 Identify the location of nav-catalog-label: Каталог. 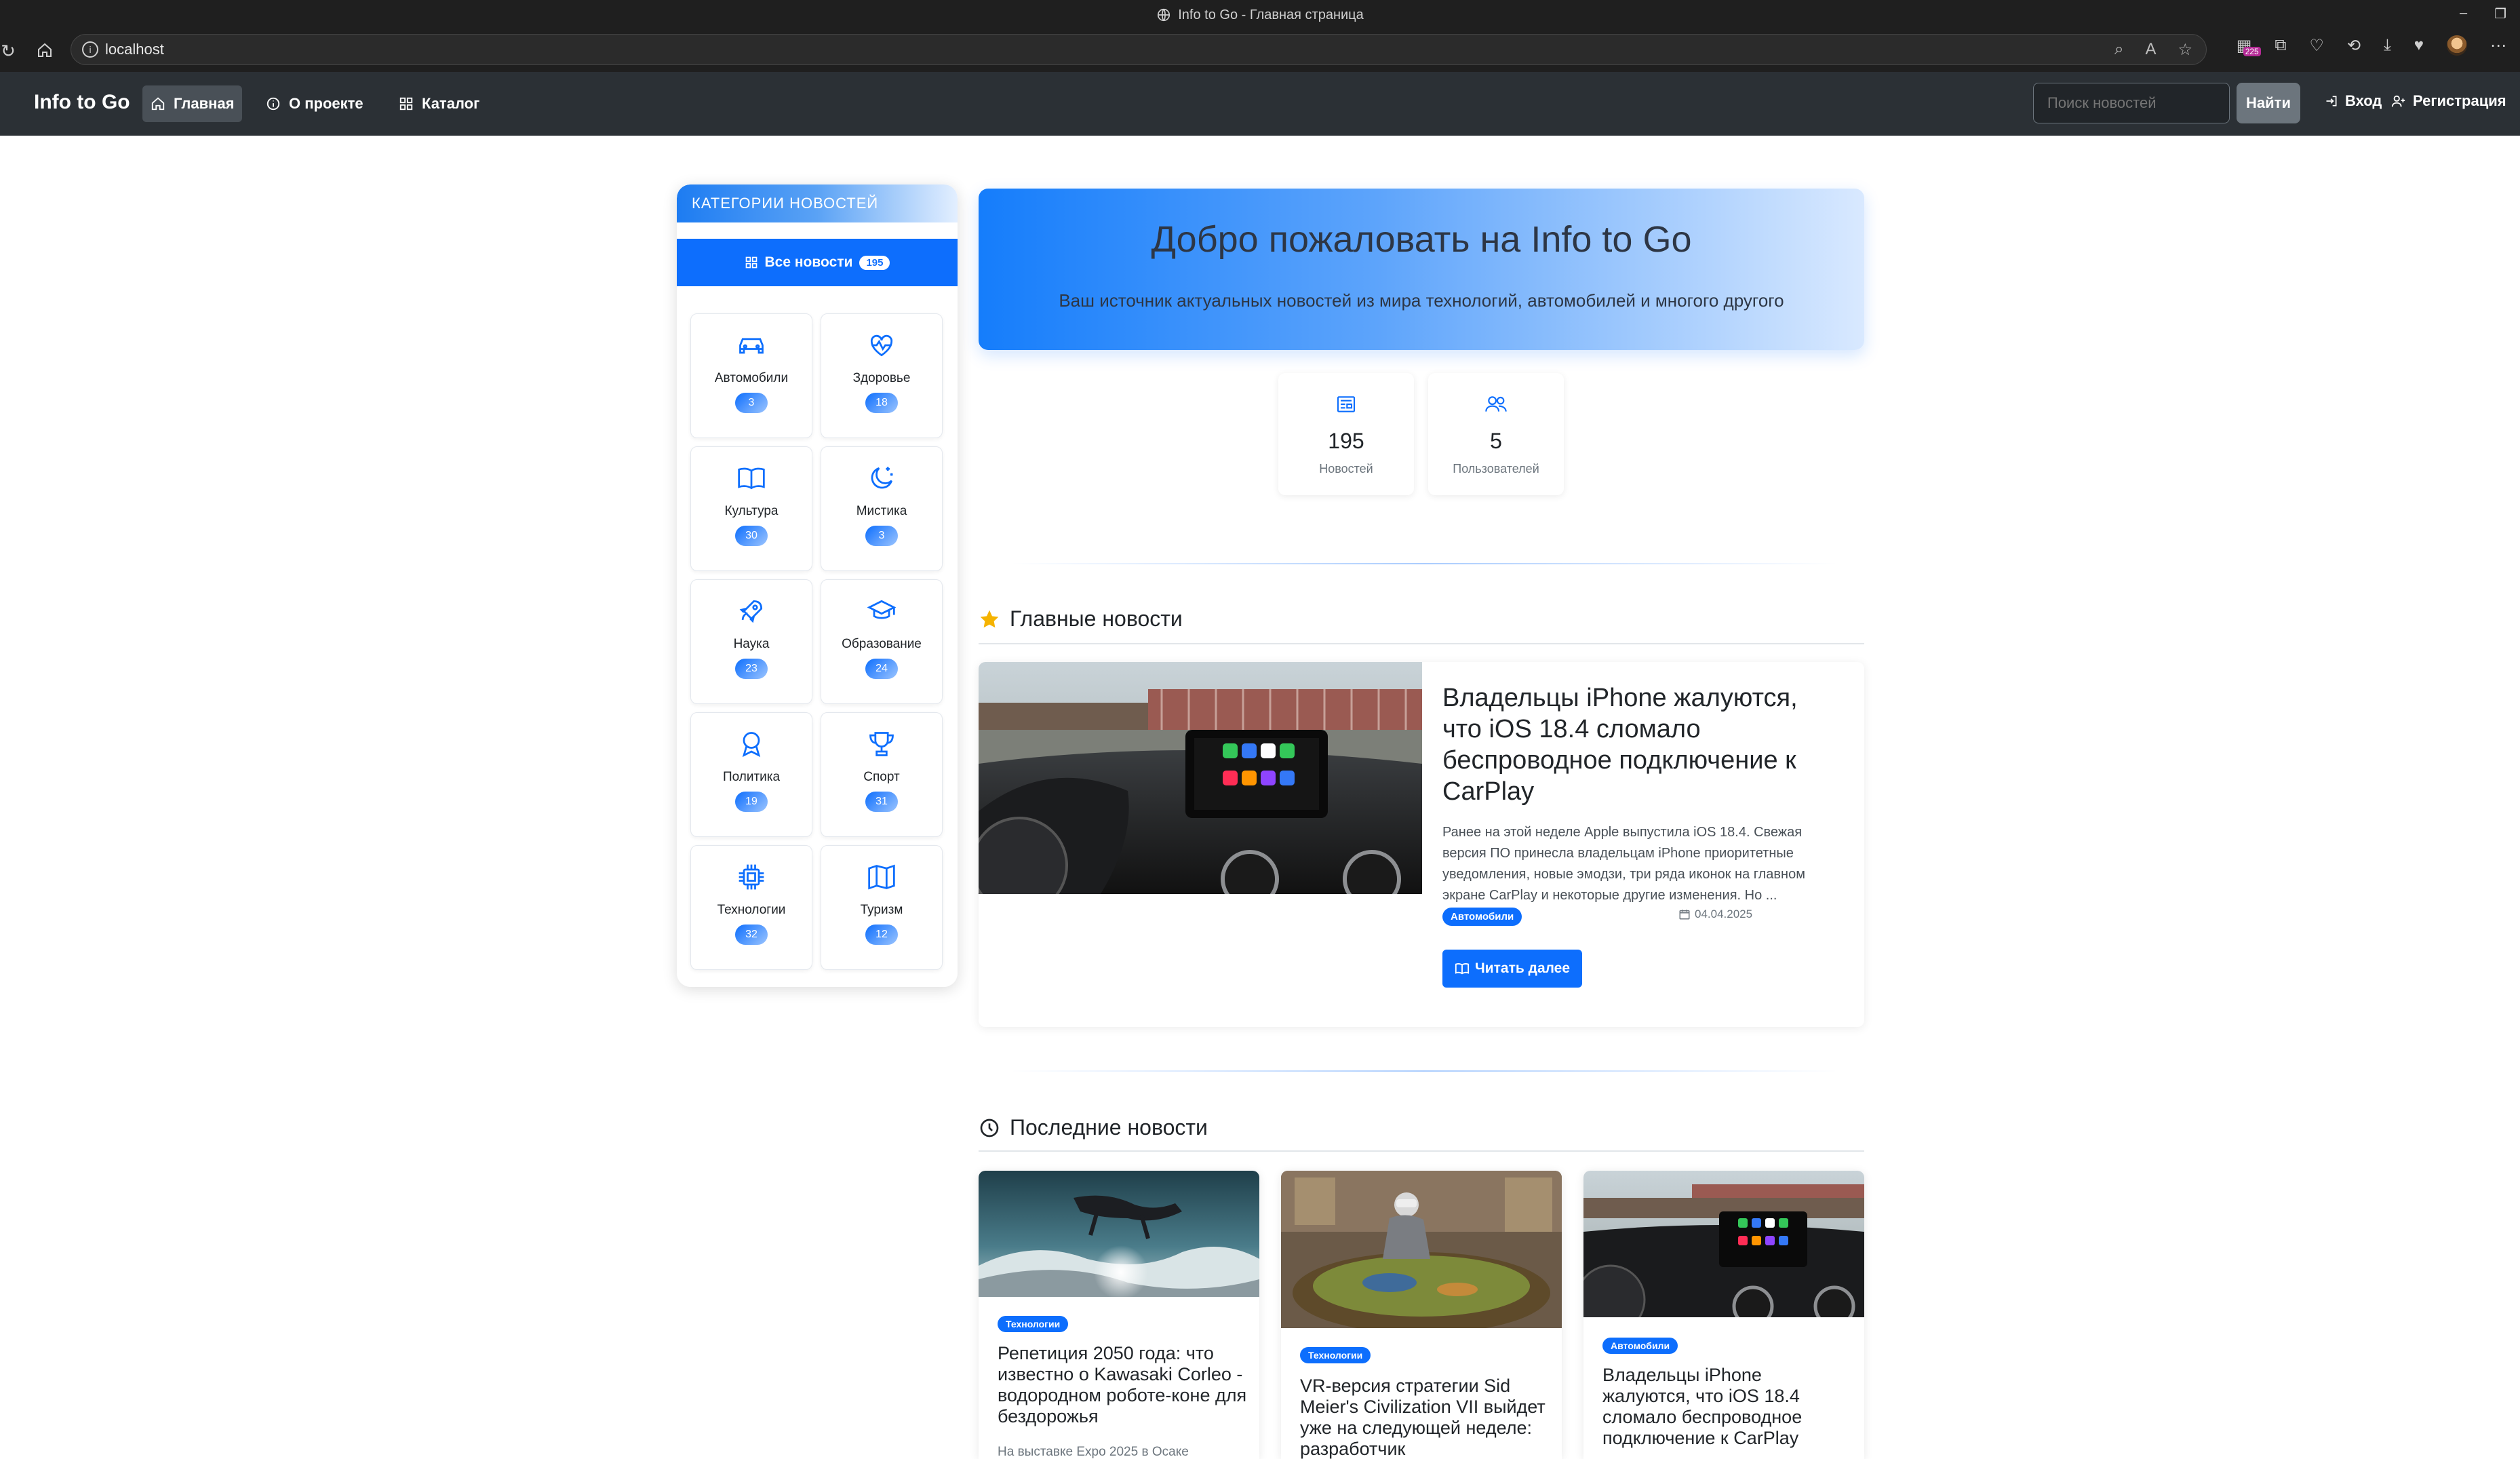
(451, 104).